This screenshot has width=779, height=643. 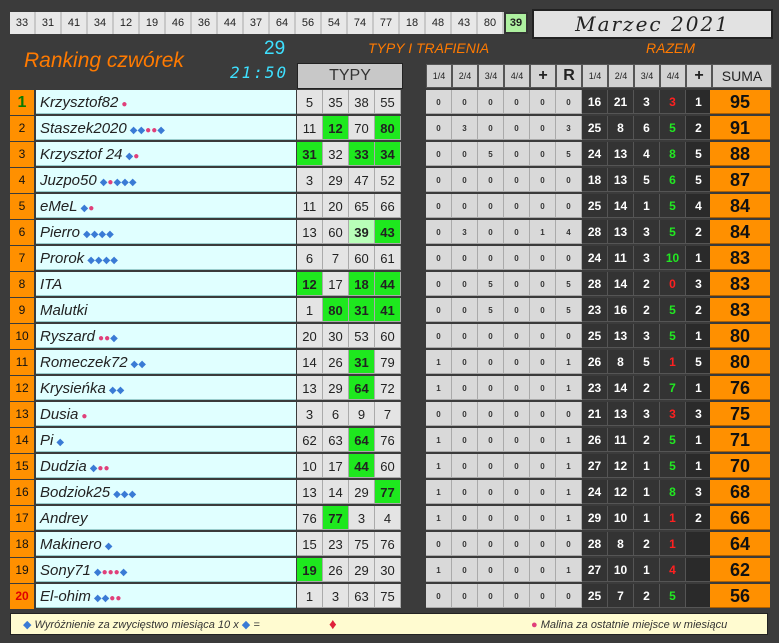 I want to click on player-name-text: Krysieńka, so click(x=73, y=388).